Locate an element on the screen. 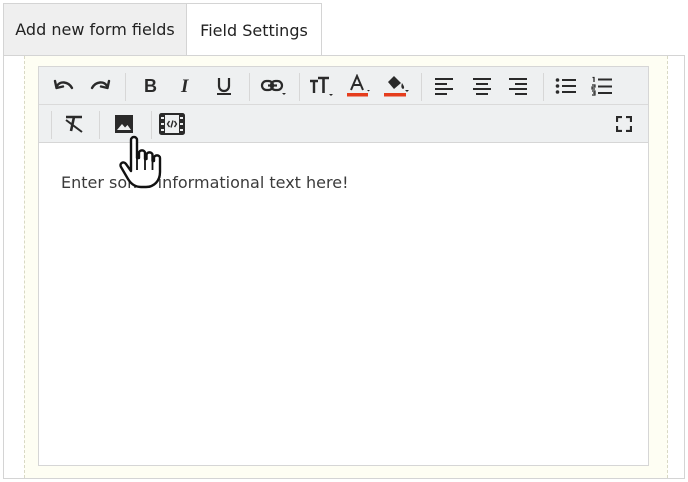  bold-button: B is located at coordinates (150, 86).